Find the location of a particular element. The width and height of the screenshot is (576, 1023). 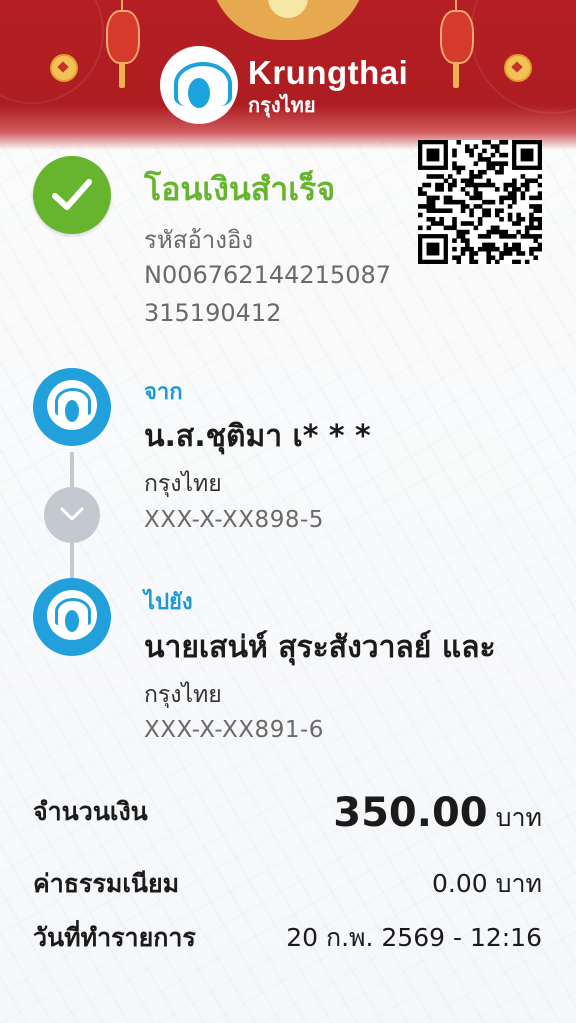

from-label: จาก is located at coordinates (163, 392).